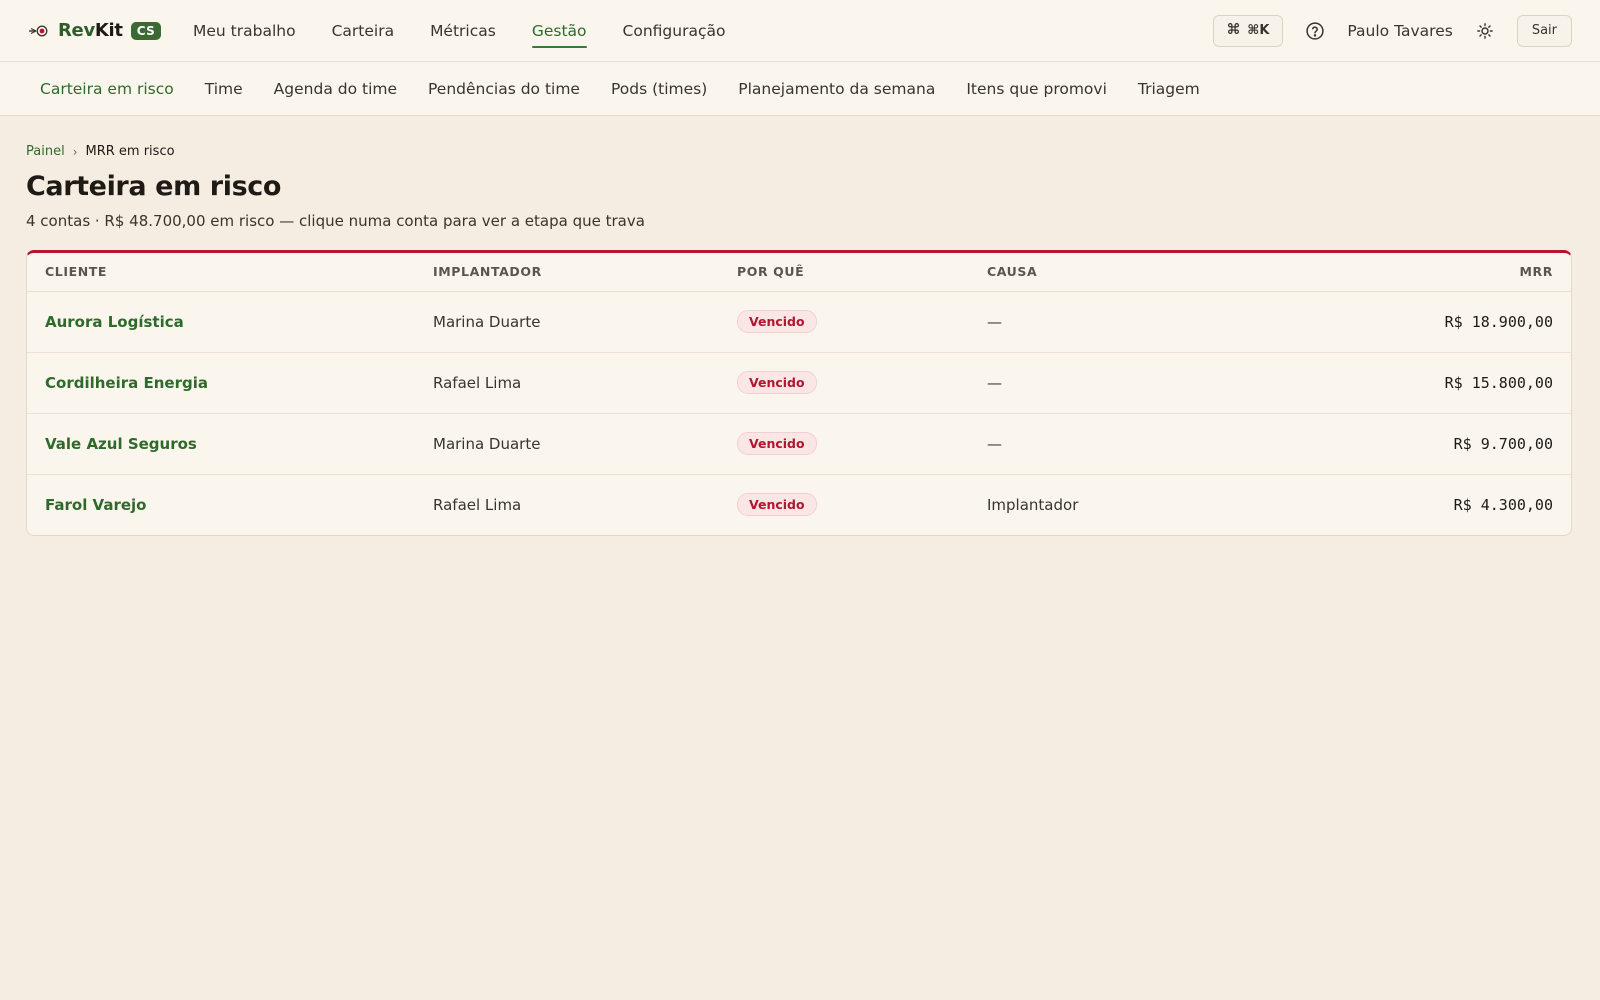  What do you see at coordinates (1399, 31) in the screenshot?
I see `user-name: Paulo Tavares` at bounding box center [1399, 31].